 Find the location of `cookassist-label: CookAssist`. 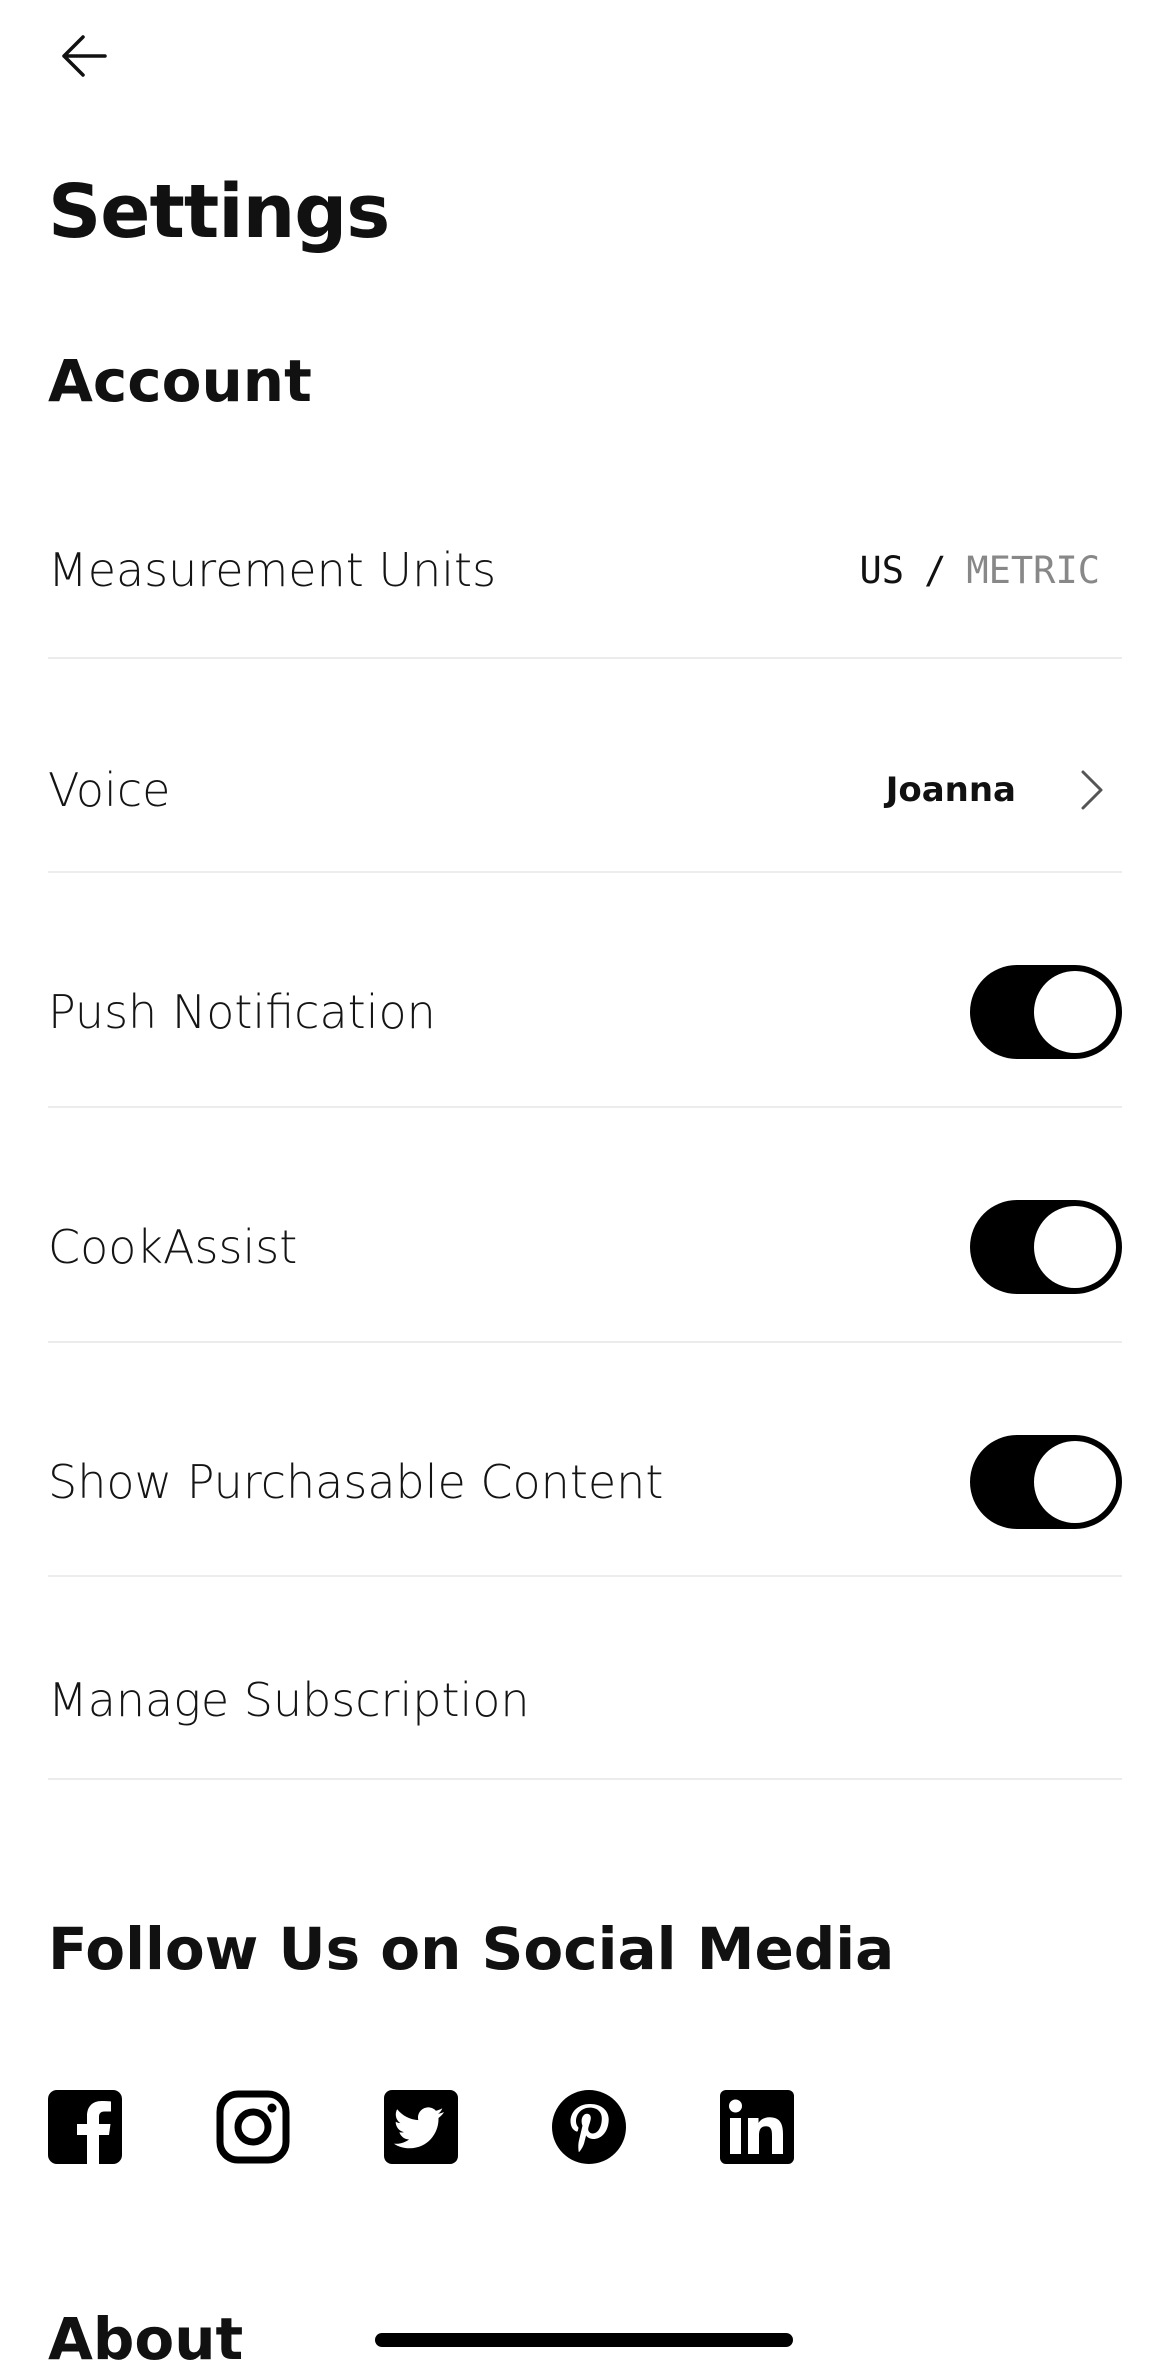

cookassist-label: CookAssist is located at coordinates (173, 1247).